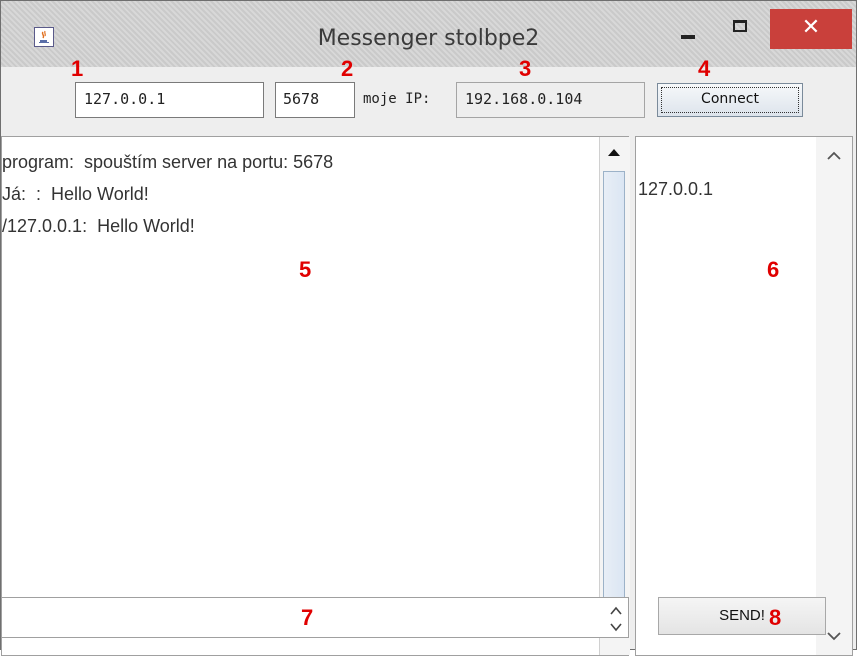 This screenshot has width=857, height=656. Describe the element at coordinates (773, 269) in the screenshot. I see `annotation-6: 6` at that location.